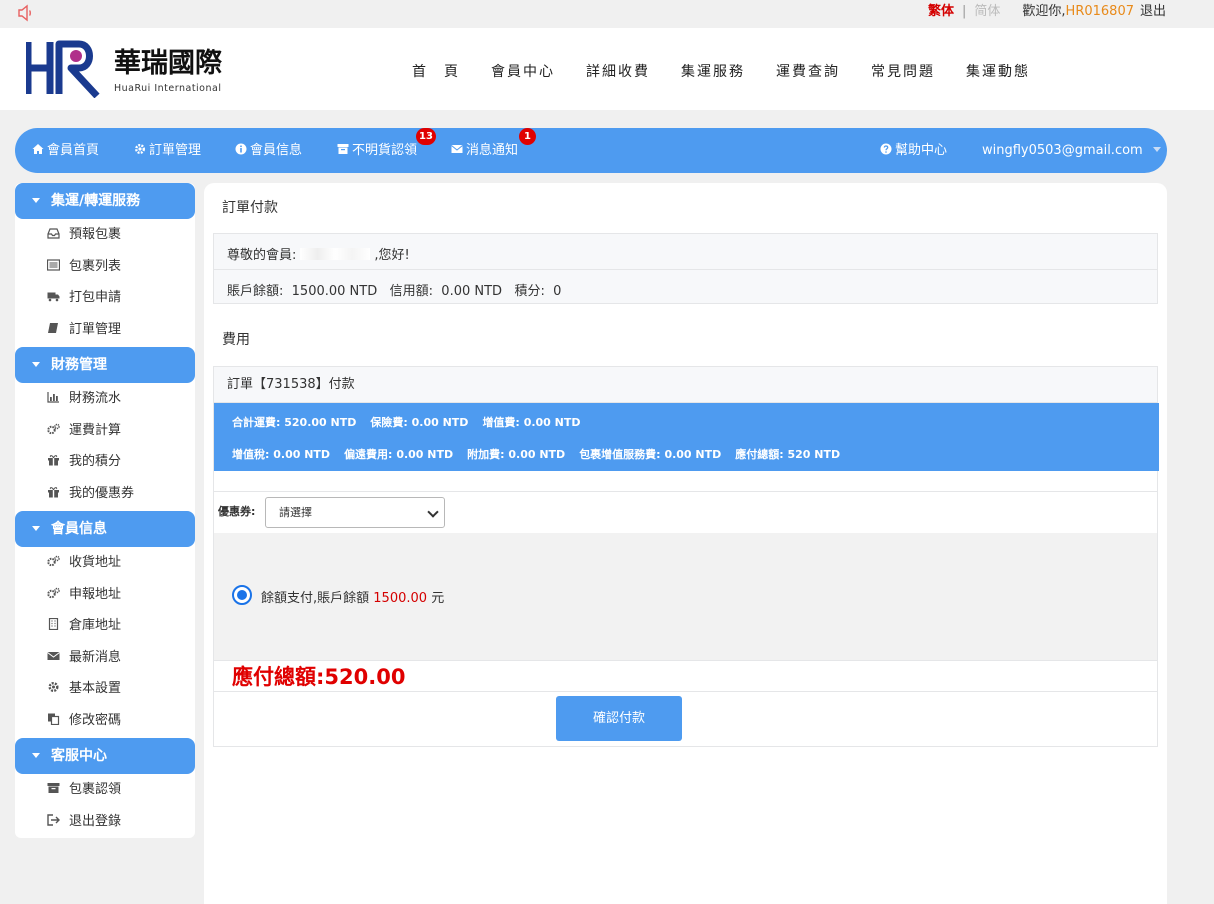 Image resolution: width=1214 pixels, height=904 pixels. What do you see at coordinates (941, 11) in the screenshot?
I see `lang-traditional-link: 繁体` at bounding box center [941, 11].